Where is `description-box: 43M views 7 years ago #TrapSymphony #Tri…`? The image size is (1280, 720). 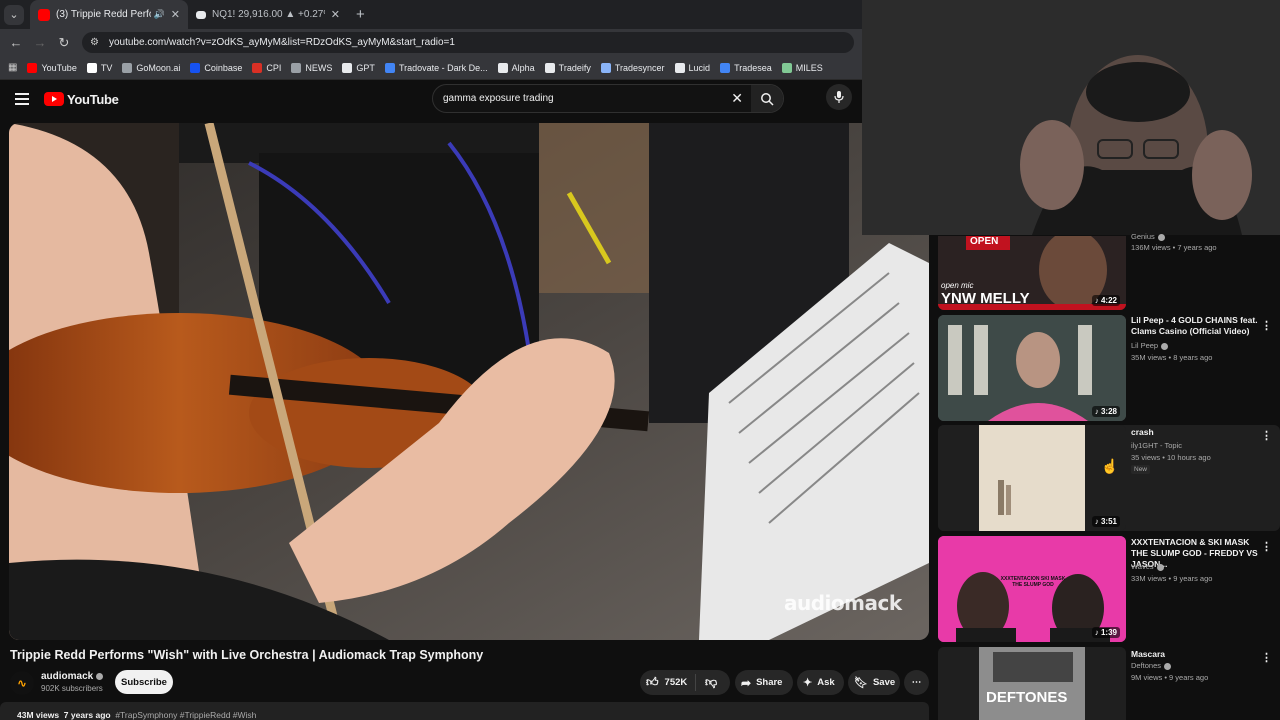
description-box: 43M views 7 years ago #TrapSymphony #Tri… is located at coordinates (464, 711).